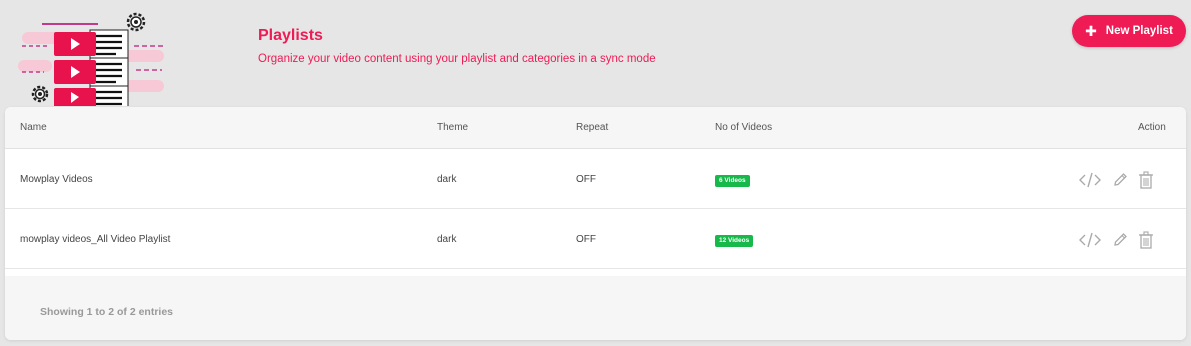  Describe the element at coordinates (1139, 31) in the screenshot. I see `new-playlist-label: New Playlist` at that location.